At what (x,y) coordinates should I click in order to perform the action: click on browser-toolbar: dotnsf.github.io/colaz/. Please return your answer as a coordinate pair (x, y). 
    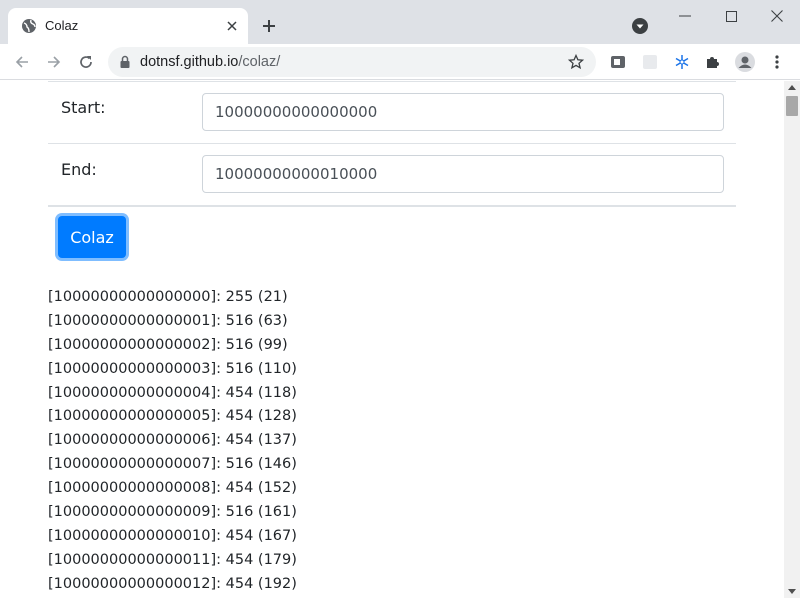
    Looking at the image, I should click on (400, 62).